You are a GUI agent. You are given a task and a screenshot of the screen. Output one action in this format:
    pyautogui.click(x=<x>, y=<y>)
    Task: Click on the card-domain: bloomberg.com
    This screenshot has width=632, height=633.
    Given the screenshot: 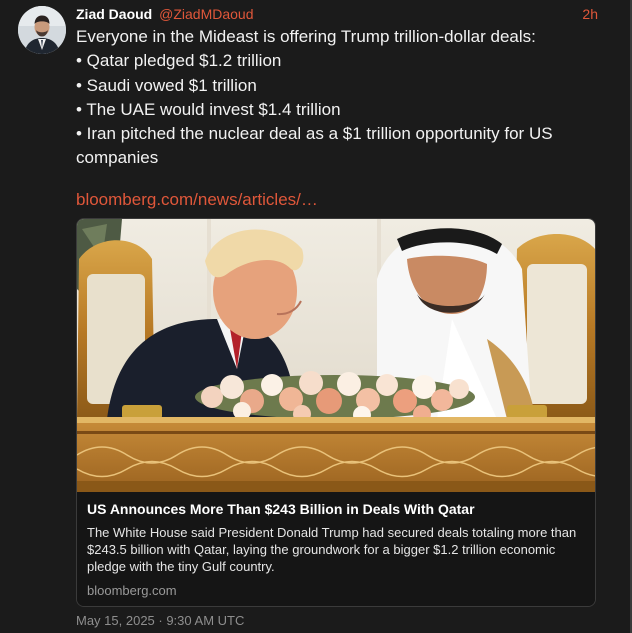 What is the action you would take?
    pyautogui.click(x=132, y=590)
    